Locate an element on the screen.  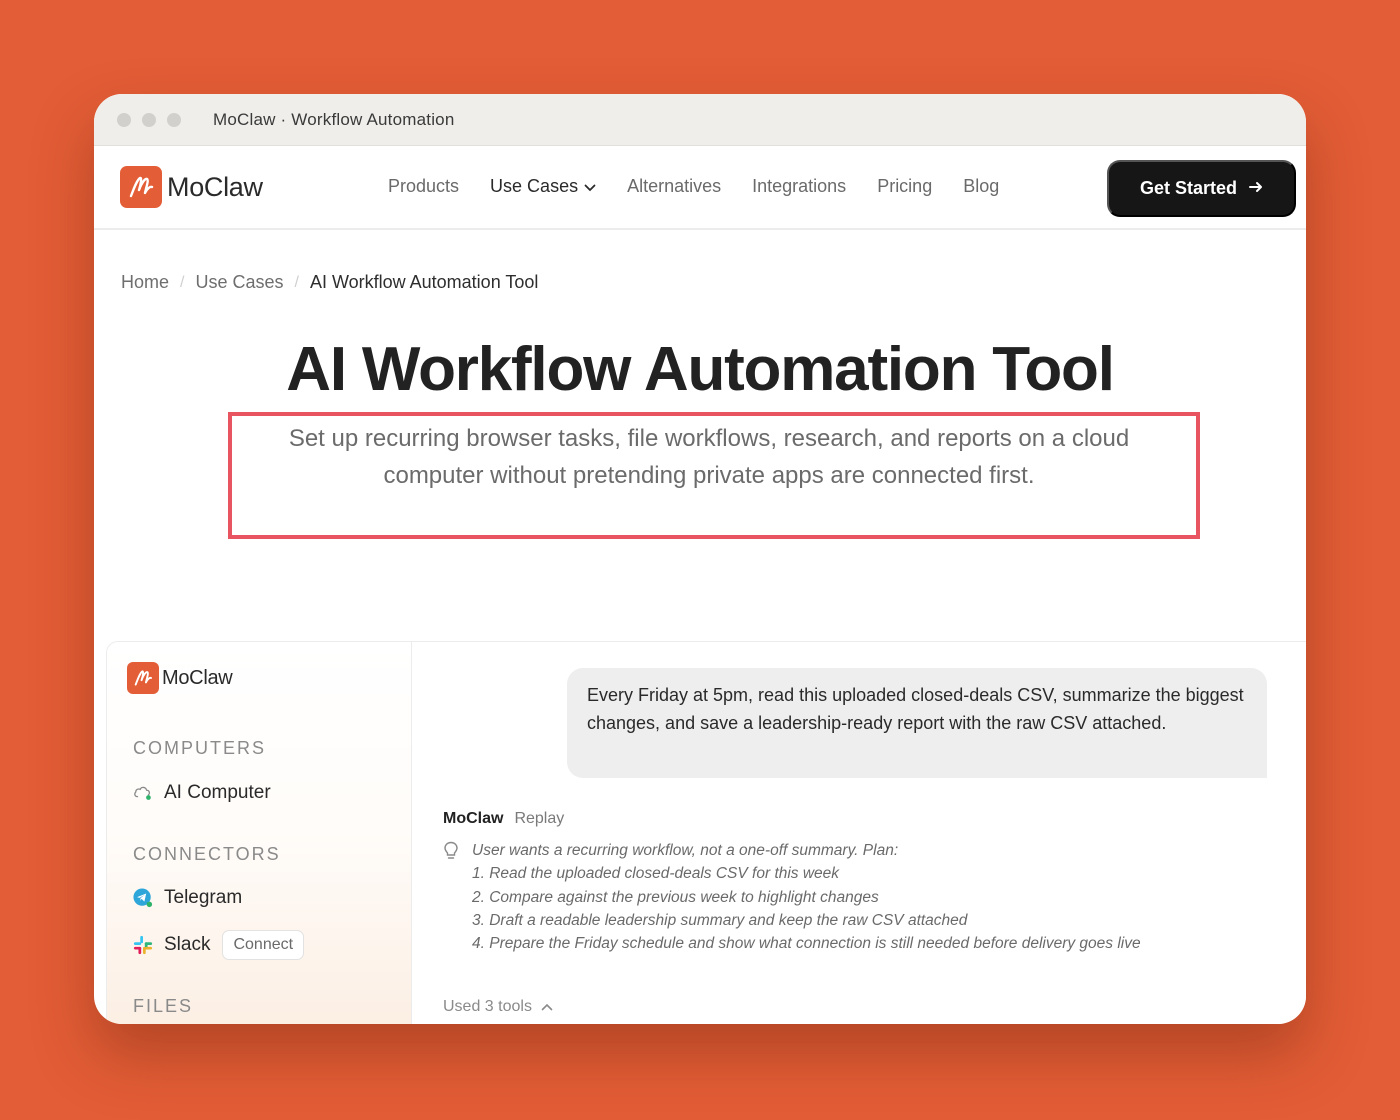
window-titlebar: MoClaw · Workflow Automation is located at coordinates (700, 120).